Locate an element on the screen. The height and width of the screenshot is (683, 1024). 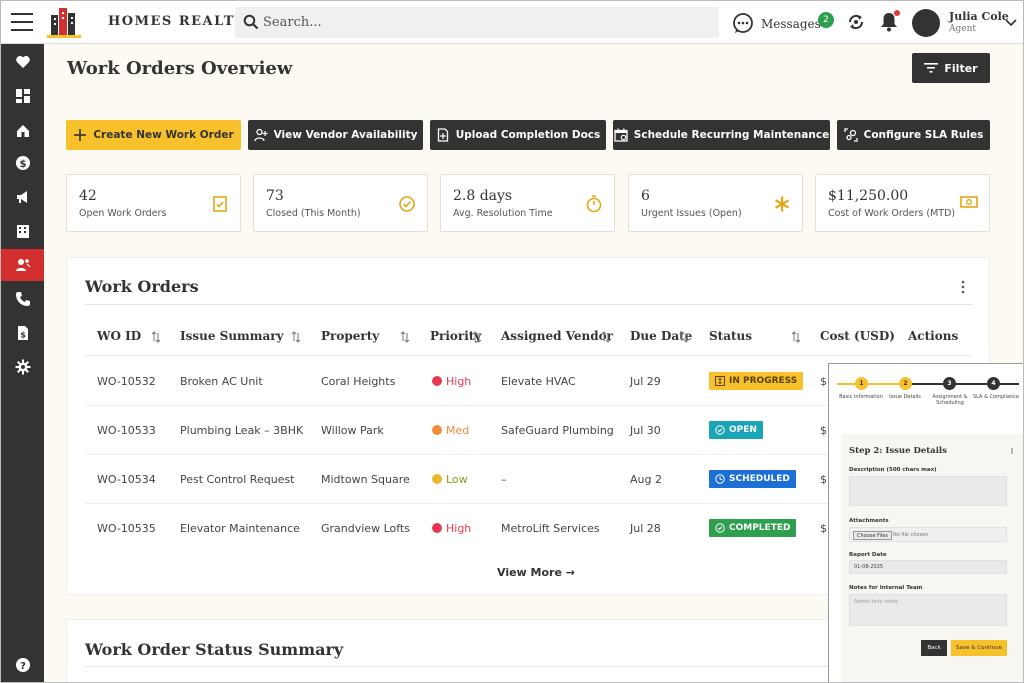
description-label: Description (500 chars max) is located at coordinates (893, 470).